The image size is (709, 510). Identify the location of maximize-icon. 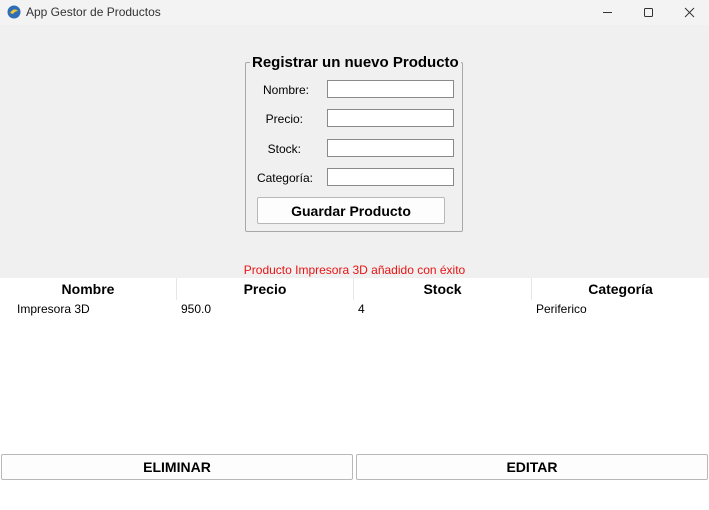
(648, 12).